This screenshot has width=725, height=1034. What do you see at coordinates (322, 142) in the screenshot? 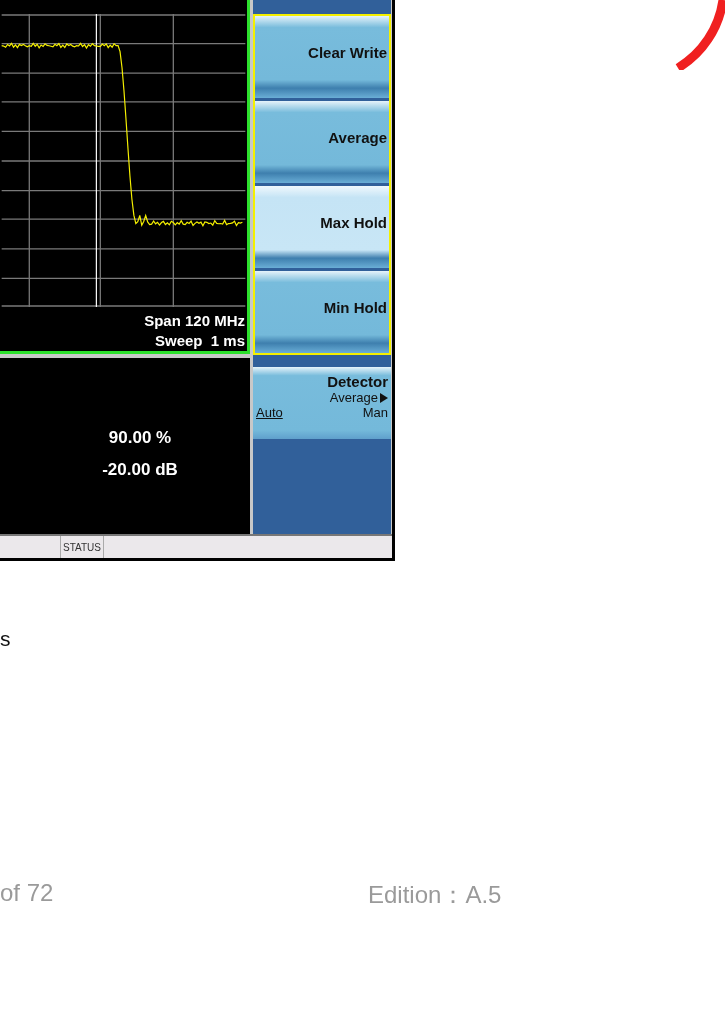
I see `softkey-button: Average` at bounding box center [322, 142].